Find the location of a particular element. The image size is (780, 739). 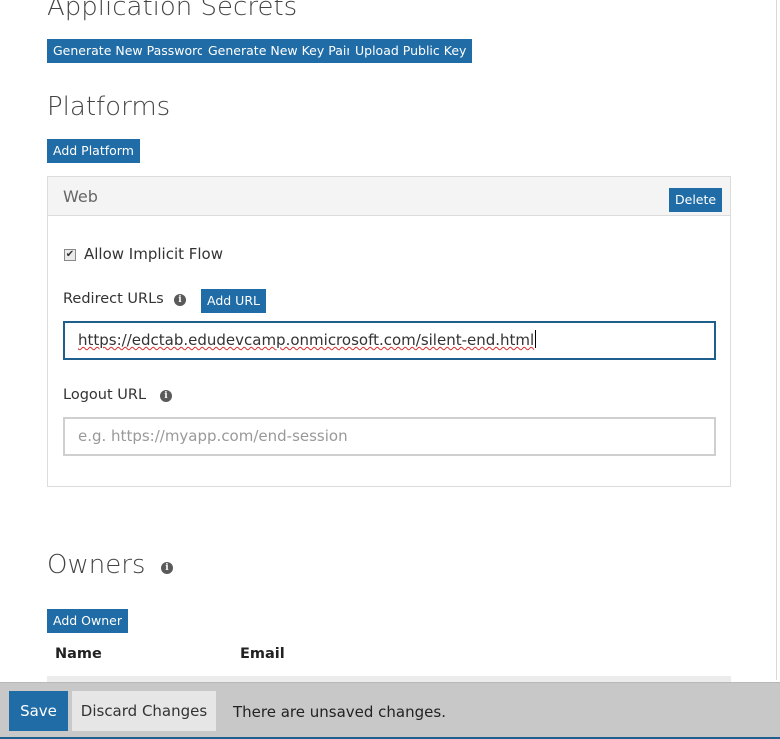

upload-public-key-button: Upload Public Key is located at coordinates (411, 51).